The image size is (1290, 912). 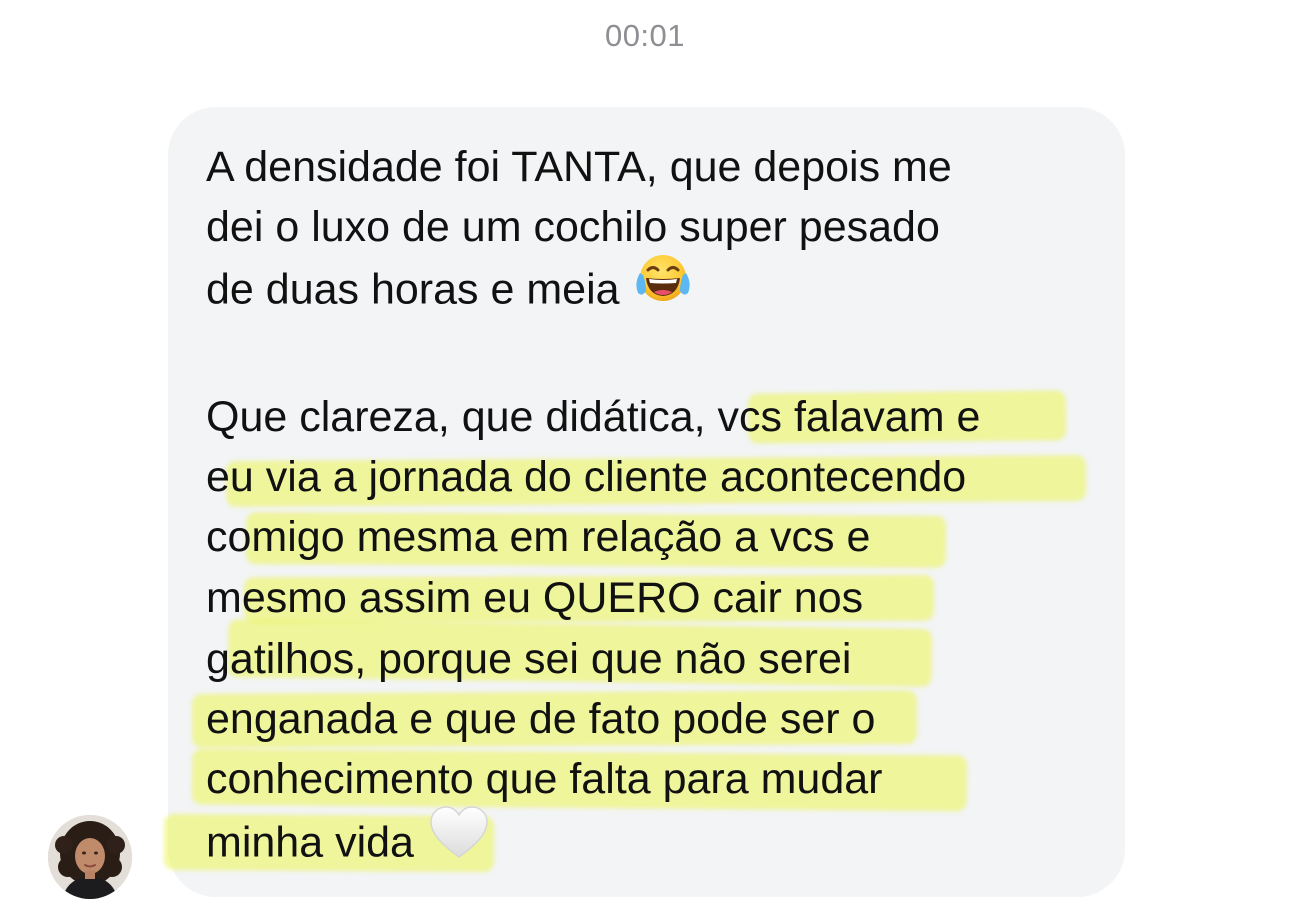 I want to click on message-line-with-emoji: minha vida, so click(x=348, y=837).